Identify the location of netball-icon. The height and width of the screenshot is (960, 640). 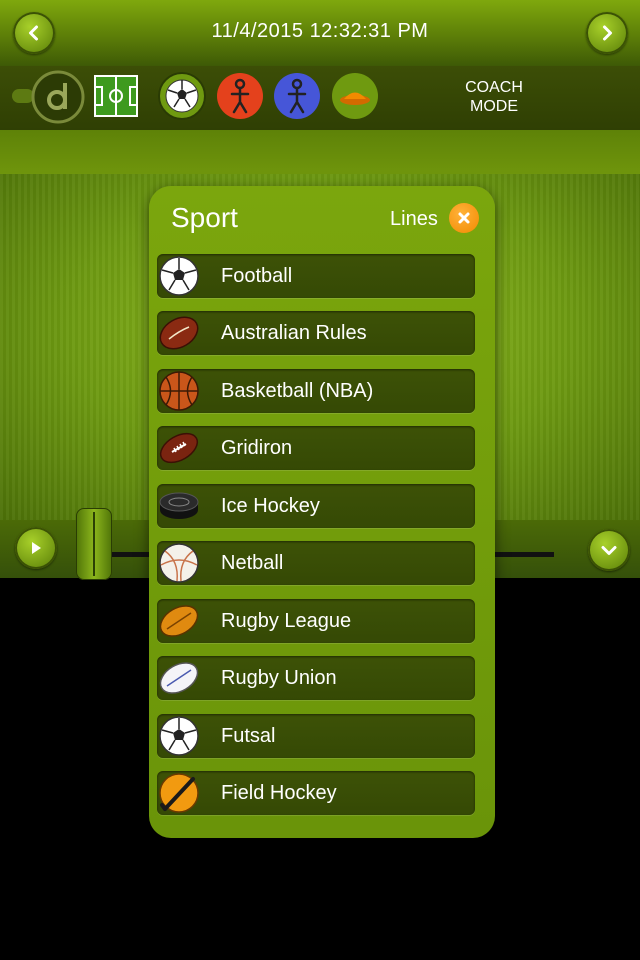
(179, 563).